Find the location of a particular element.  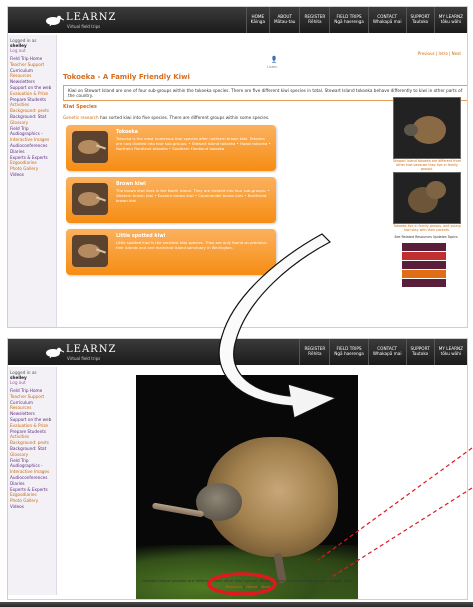

next-link: Next is located at coordinates (265, 586).